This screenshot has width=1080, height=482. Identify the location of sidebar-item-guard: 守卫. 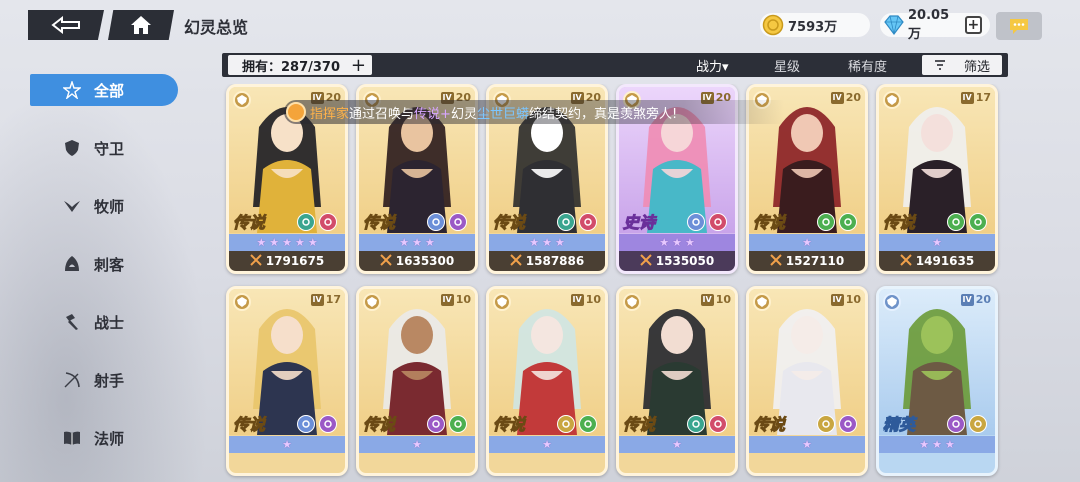
(104, 148).